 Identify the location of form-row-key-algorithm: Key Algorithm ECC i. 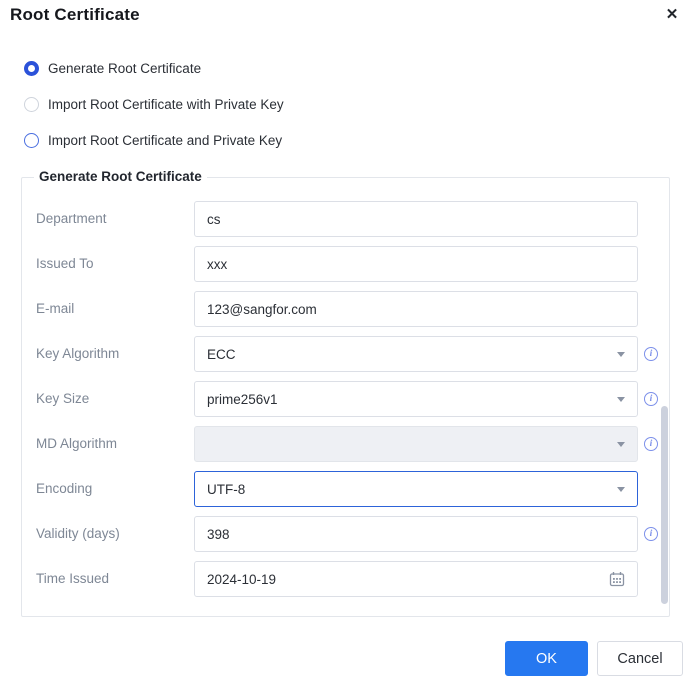
(345, 354).